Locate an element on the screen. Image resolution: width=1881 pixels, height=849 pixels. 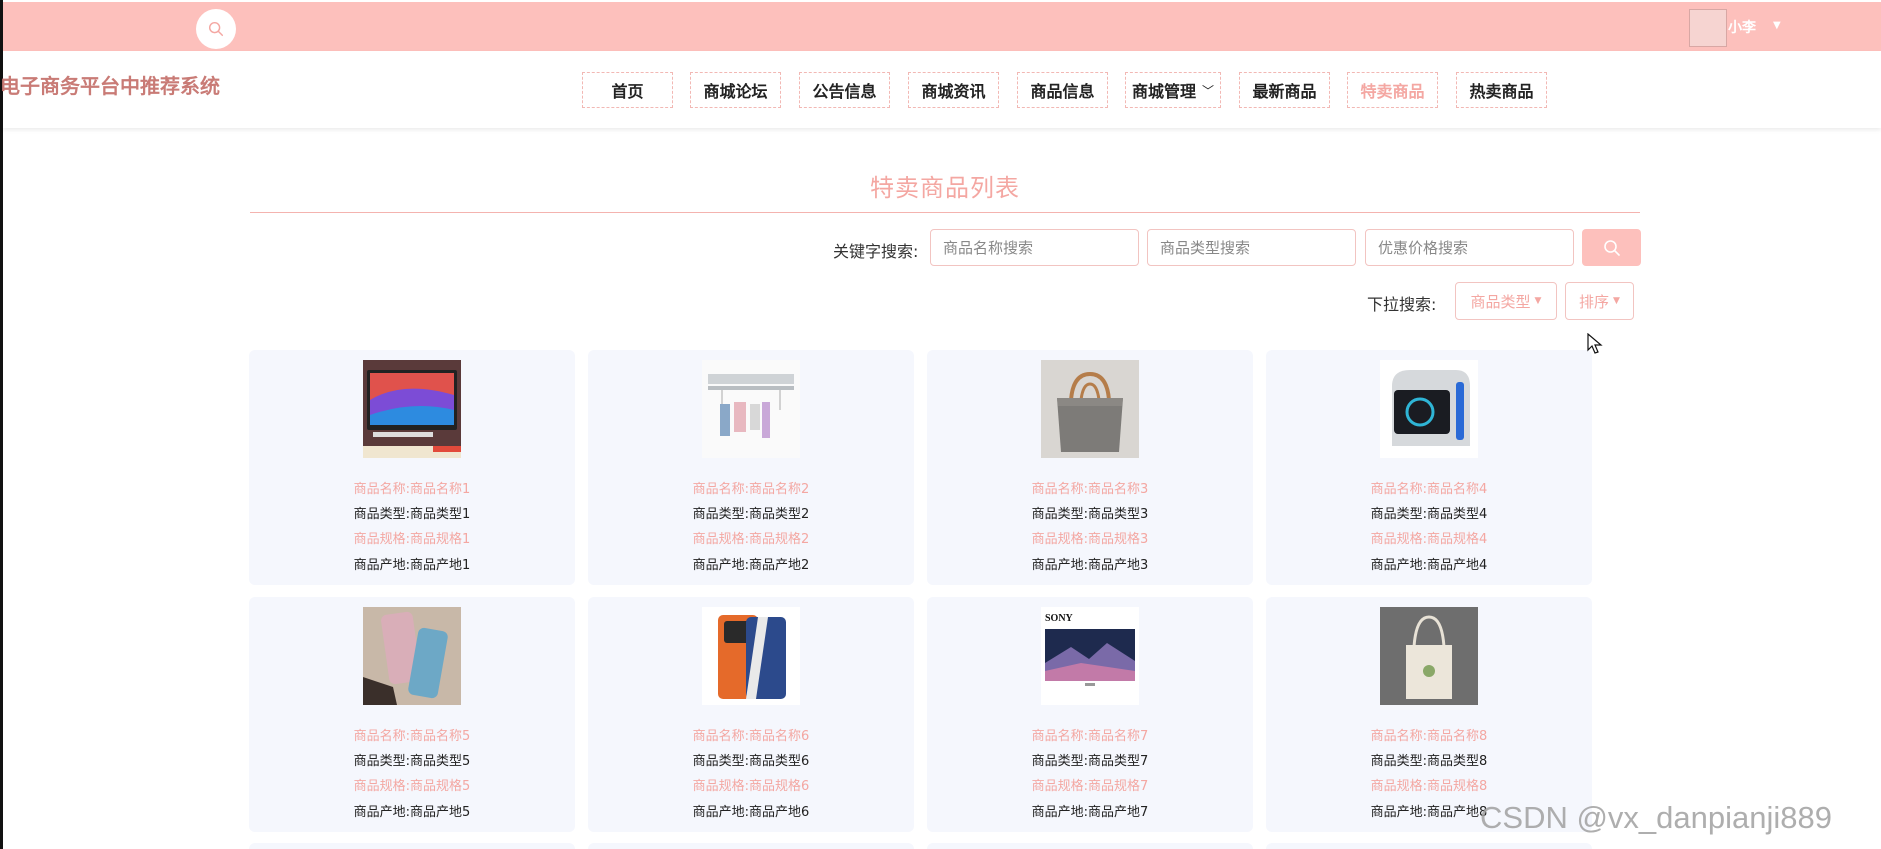
product-type: 商品类型:商品类型8 is located at coordinates (1429, 761).